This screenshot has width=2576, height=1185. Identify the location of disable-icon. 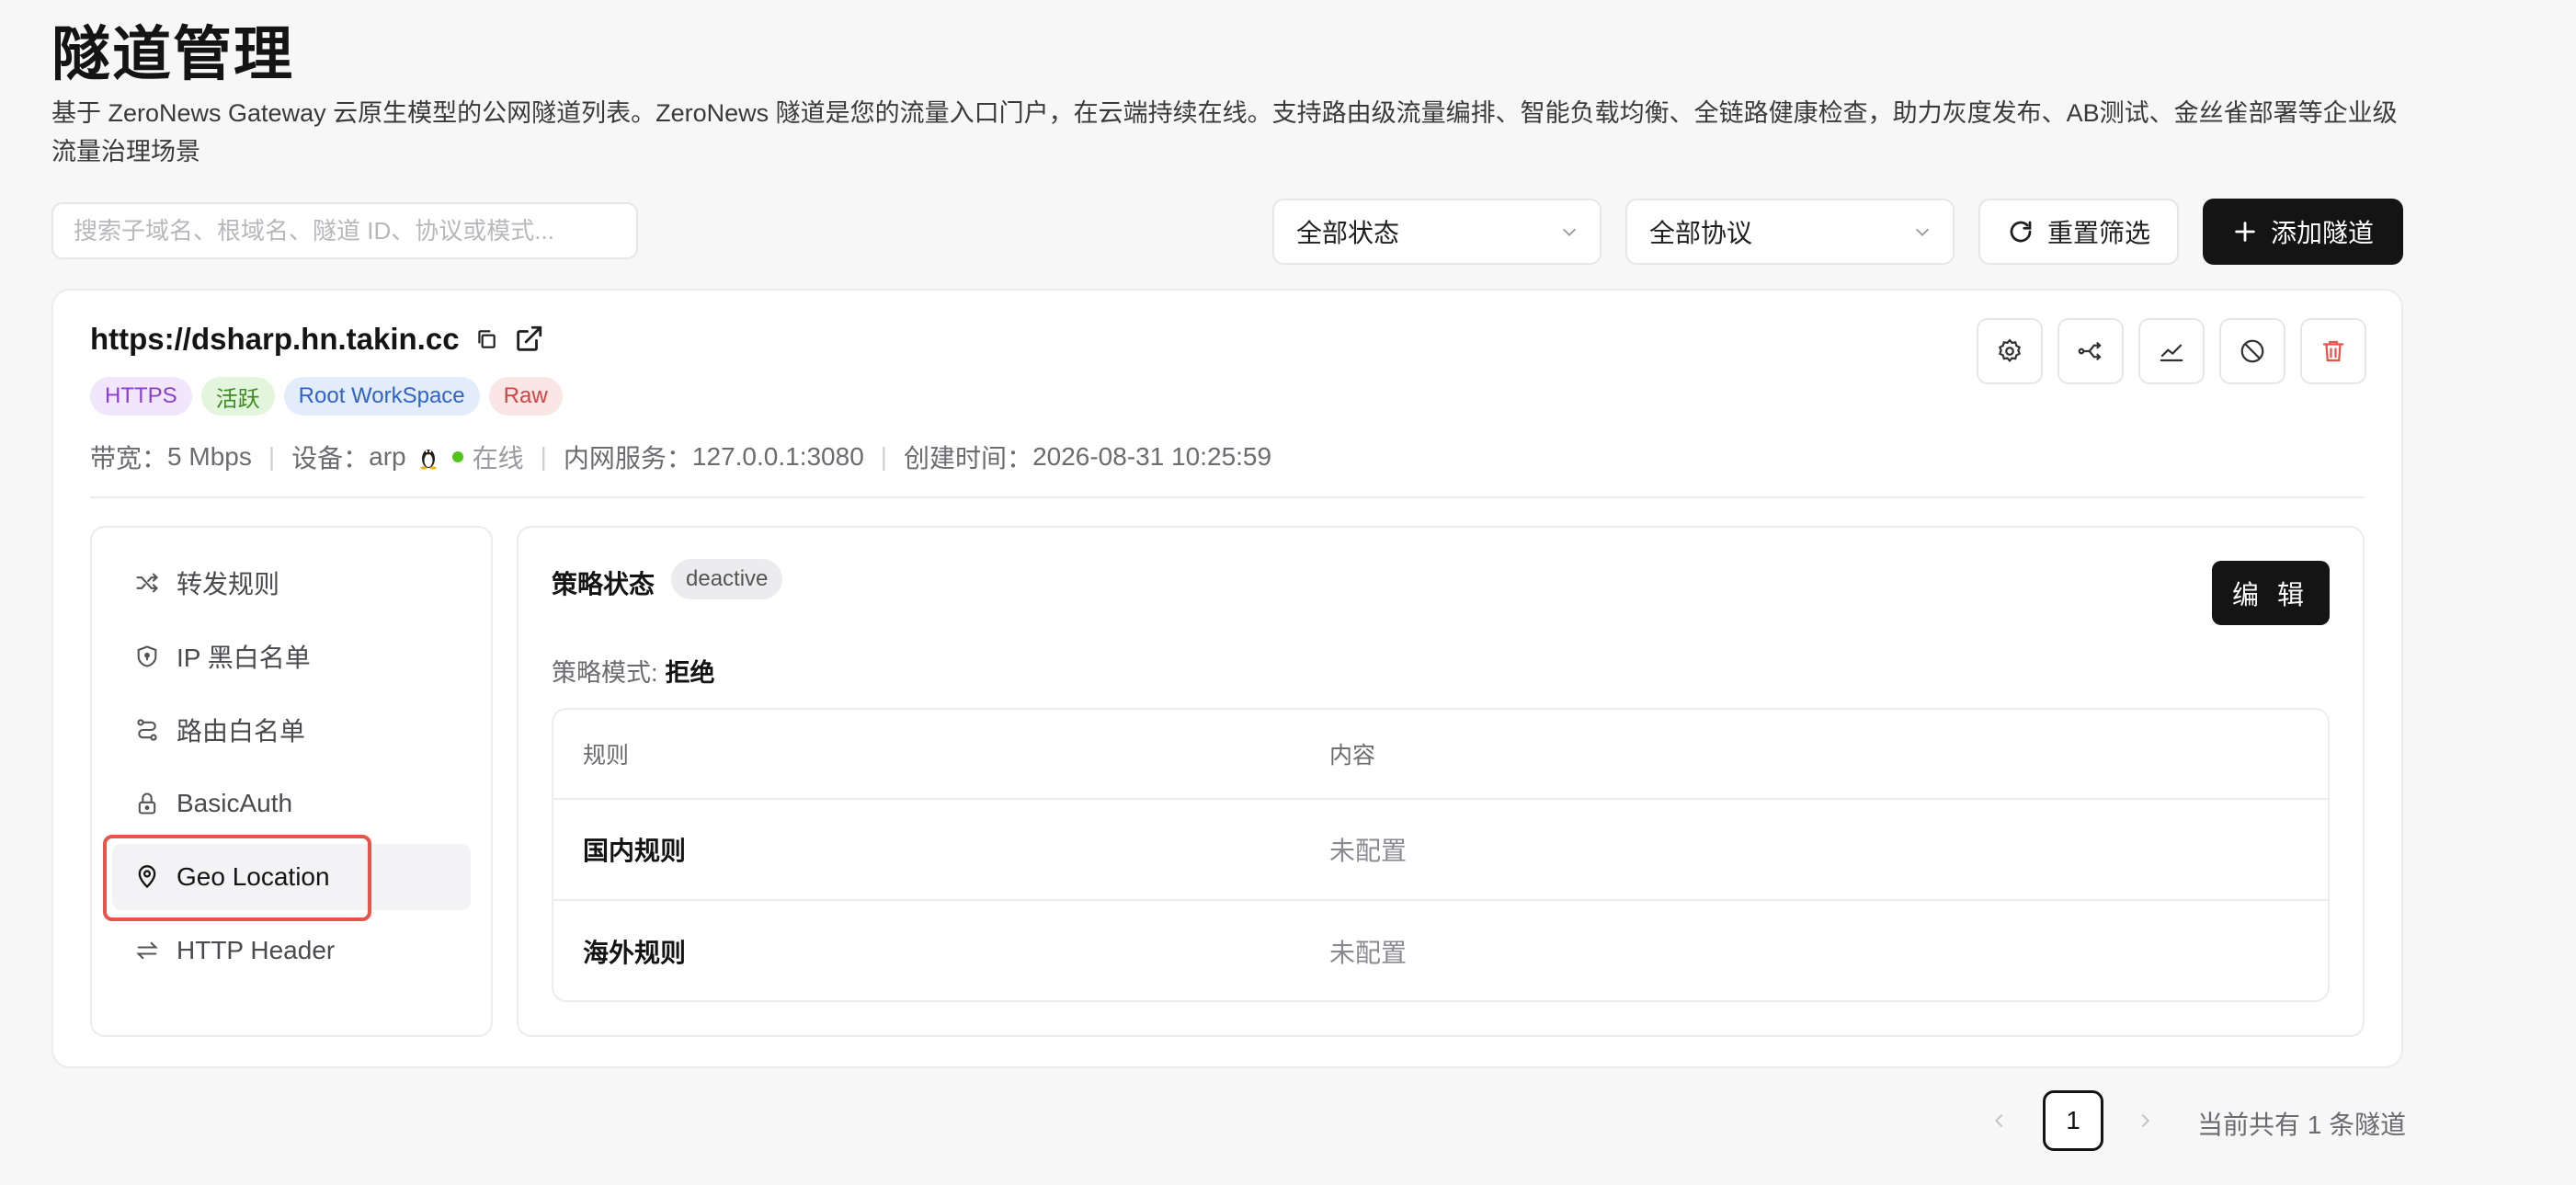
(2252, 351).